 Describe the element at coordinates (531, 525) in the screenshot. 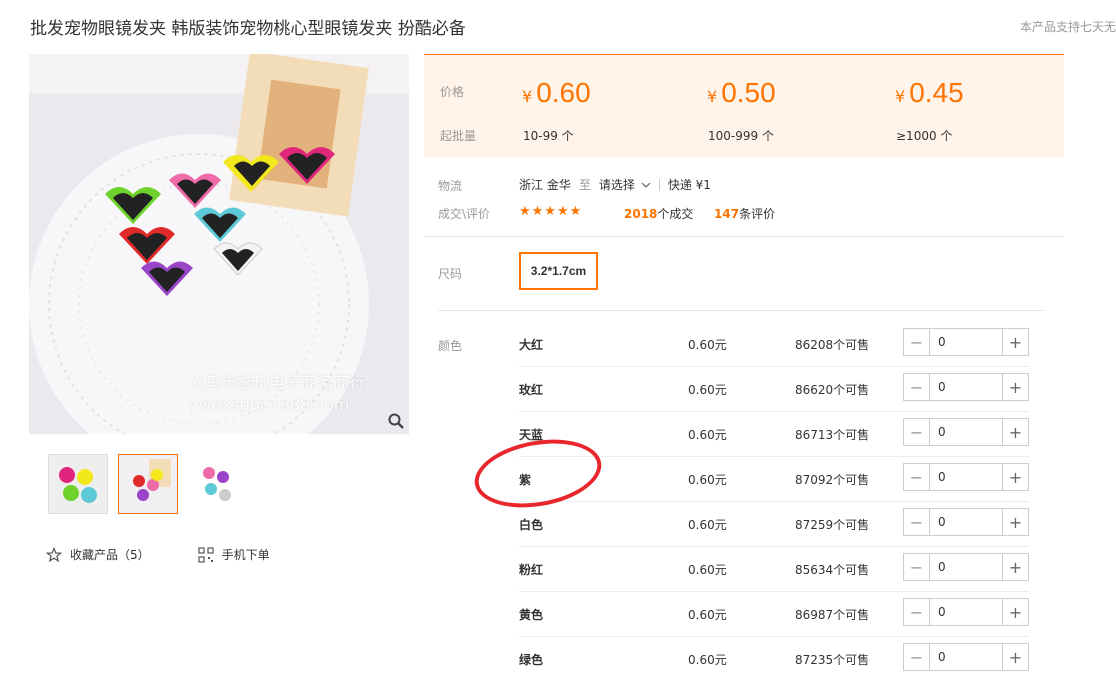

I see `color-name: 白色` at that location.